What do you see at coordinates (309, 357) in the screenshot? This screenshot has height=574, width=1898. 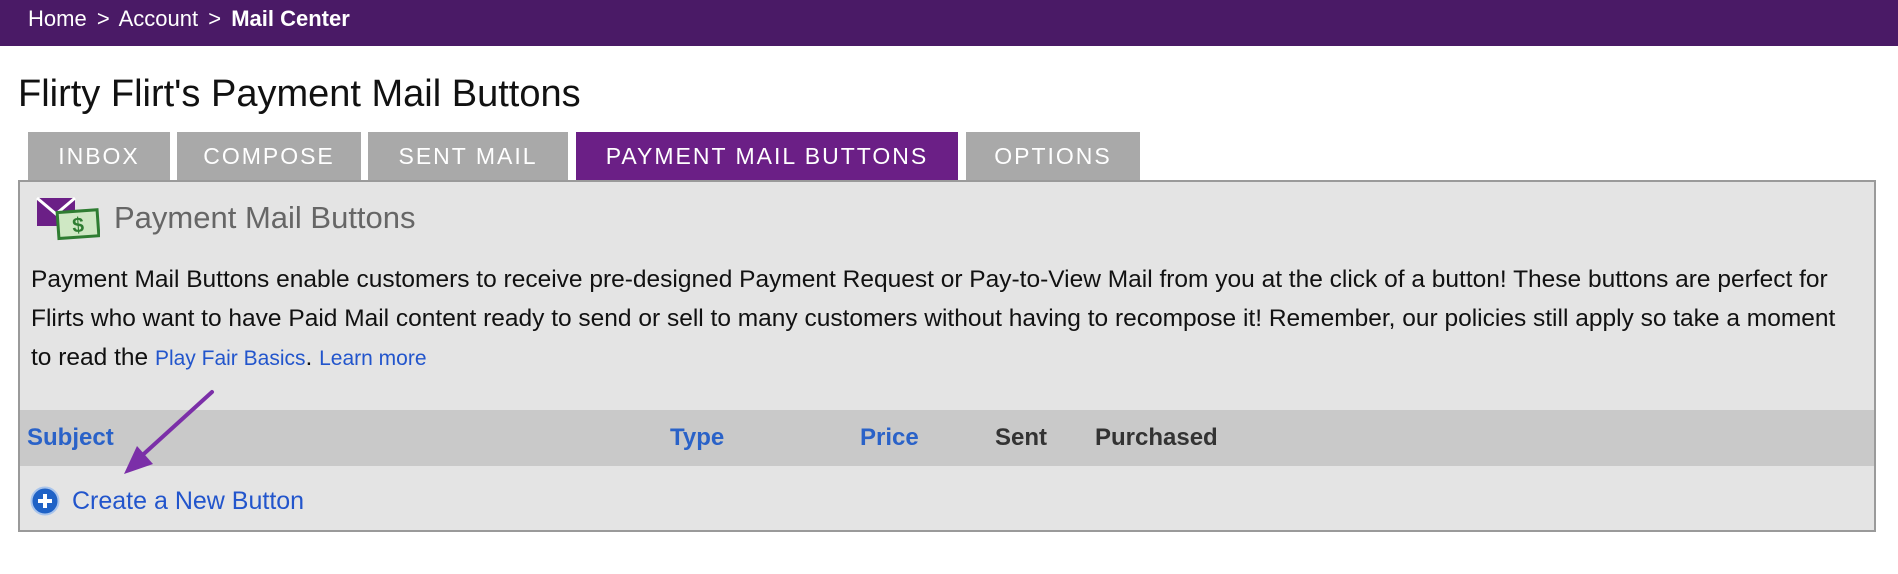 I see `description-period: .` at bounding box center [309, 357].